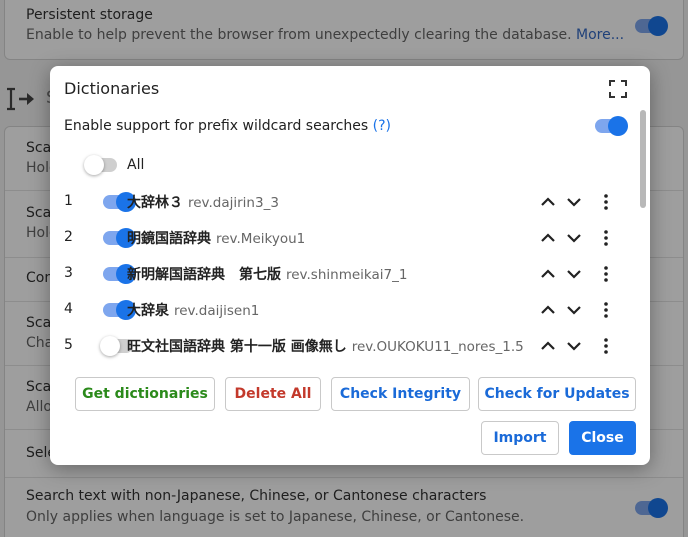 This screenshot has width=688, height=537. I want to click on dictionary-revision: rev.shinmeikai7_1, so click(347, 275).